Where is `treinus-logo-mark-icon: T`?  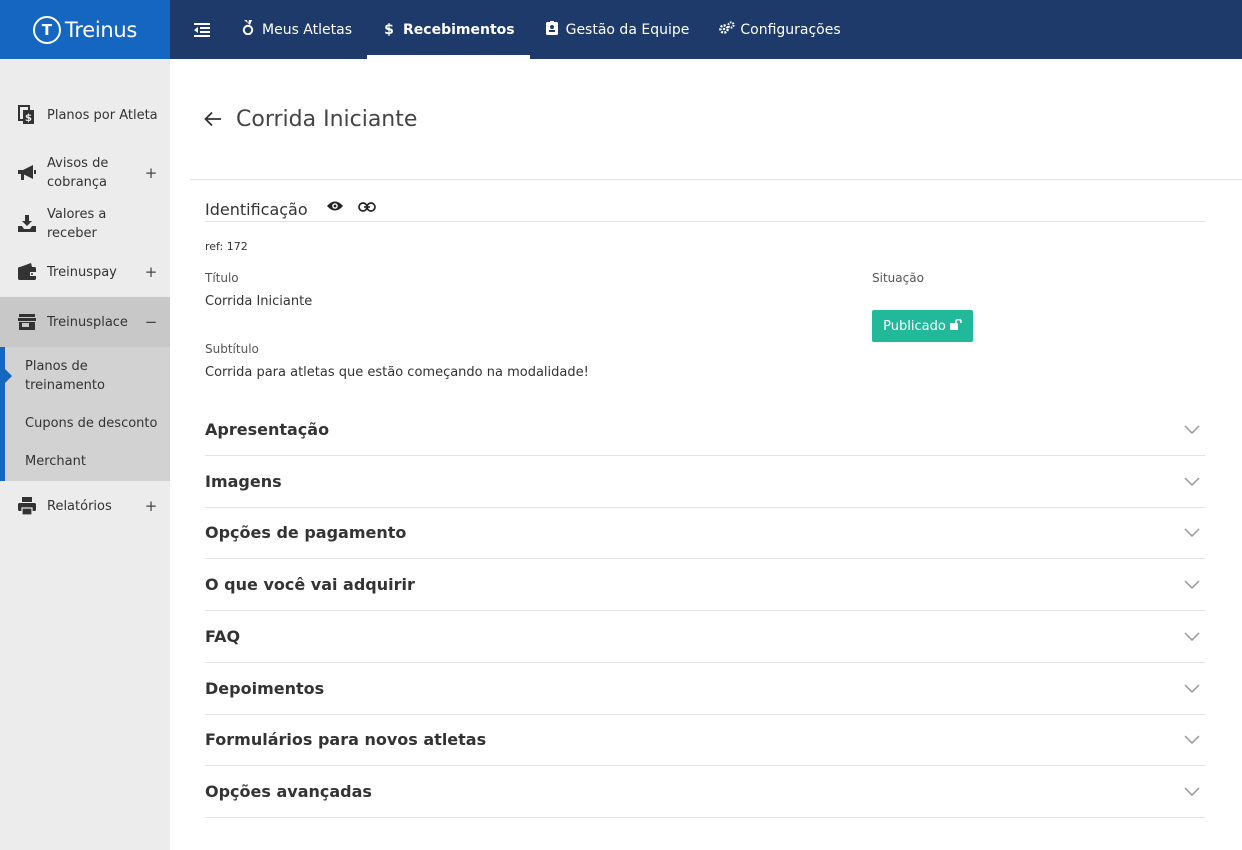
treinus-logo-mark-icon: T is located at coordinates (46, 29).